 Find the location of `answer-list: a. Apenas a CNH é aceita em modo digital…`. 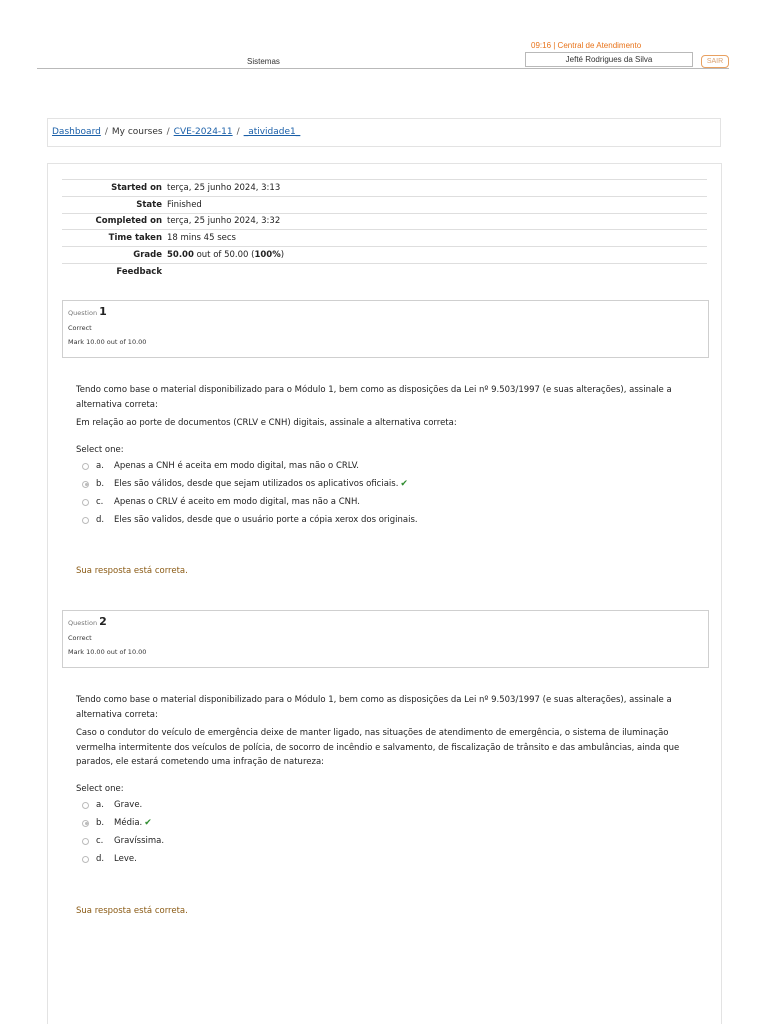

answer-list: a. Apenas a CNH é aceita em modo digital… is located at coordinates (386, 493).